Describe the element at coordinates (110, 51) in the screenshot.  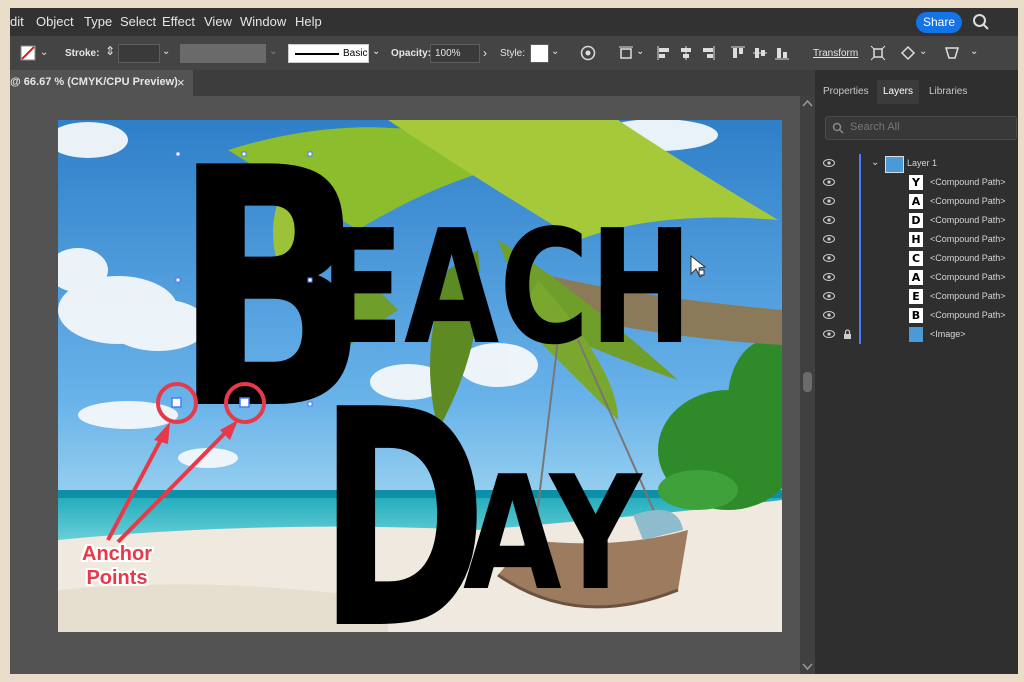
I see `stroke-stepper-icon: ⇕` at that location.